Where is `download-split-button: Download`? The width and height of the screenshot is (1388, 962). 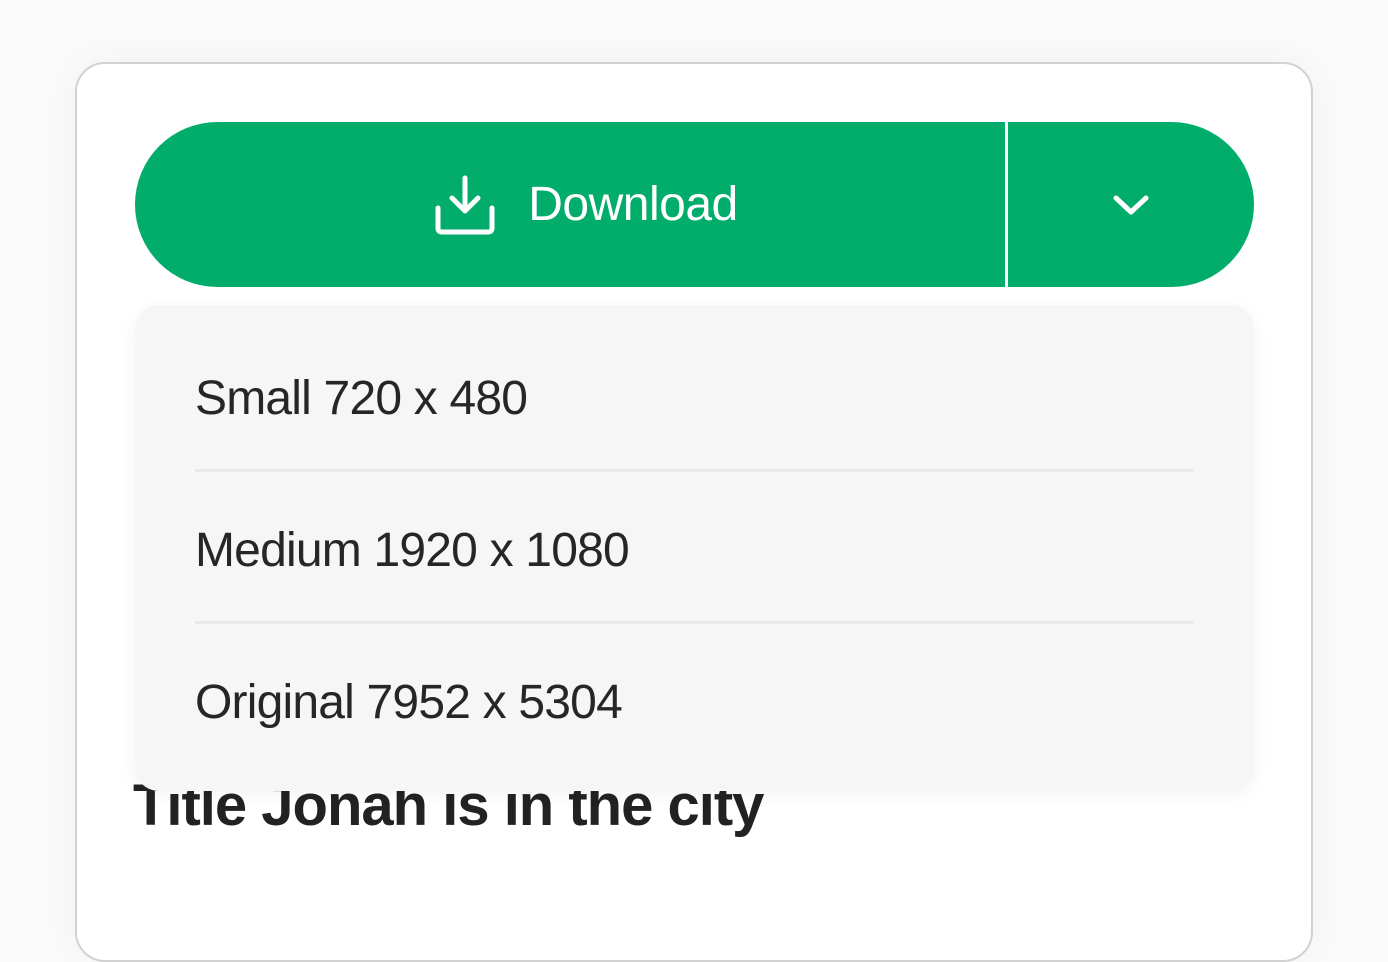
download-split-button: Download is located at coordinates (694, 204).